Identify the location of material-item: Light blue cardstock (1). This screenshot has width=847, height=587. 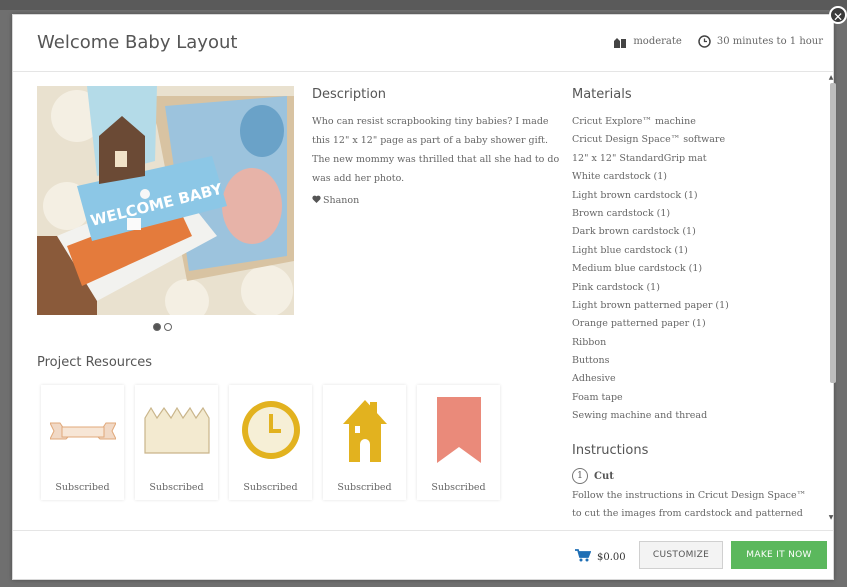
(630, 250).